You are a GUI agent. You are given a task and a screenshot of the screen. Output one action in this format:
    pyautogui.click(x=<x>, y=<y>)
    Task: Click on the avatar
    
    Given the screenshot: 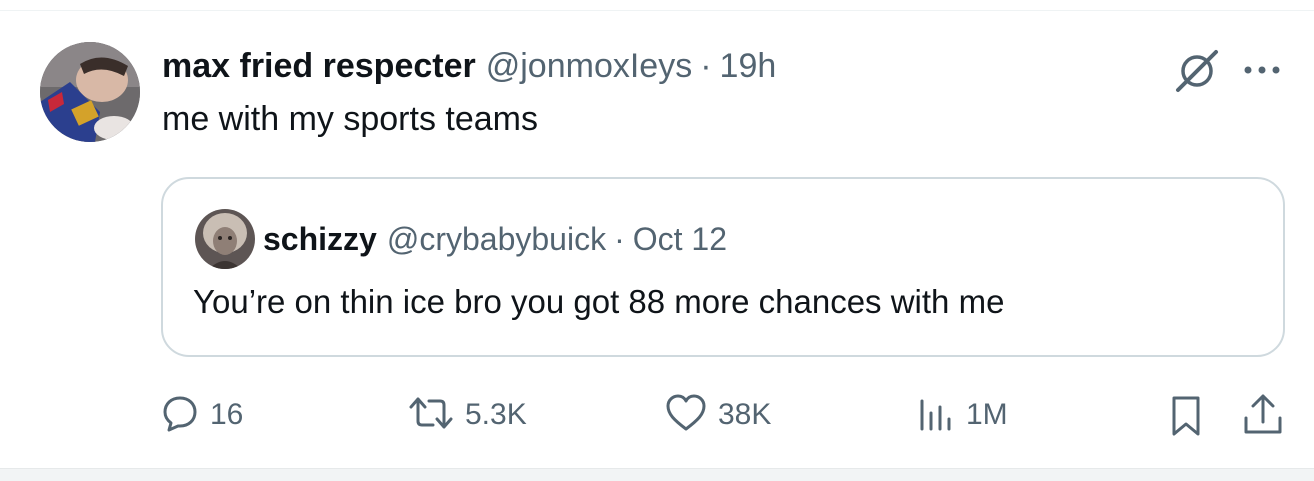 What is the action you would take?
    pyautogui.click(x=90, y=92)
    